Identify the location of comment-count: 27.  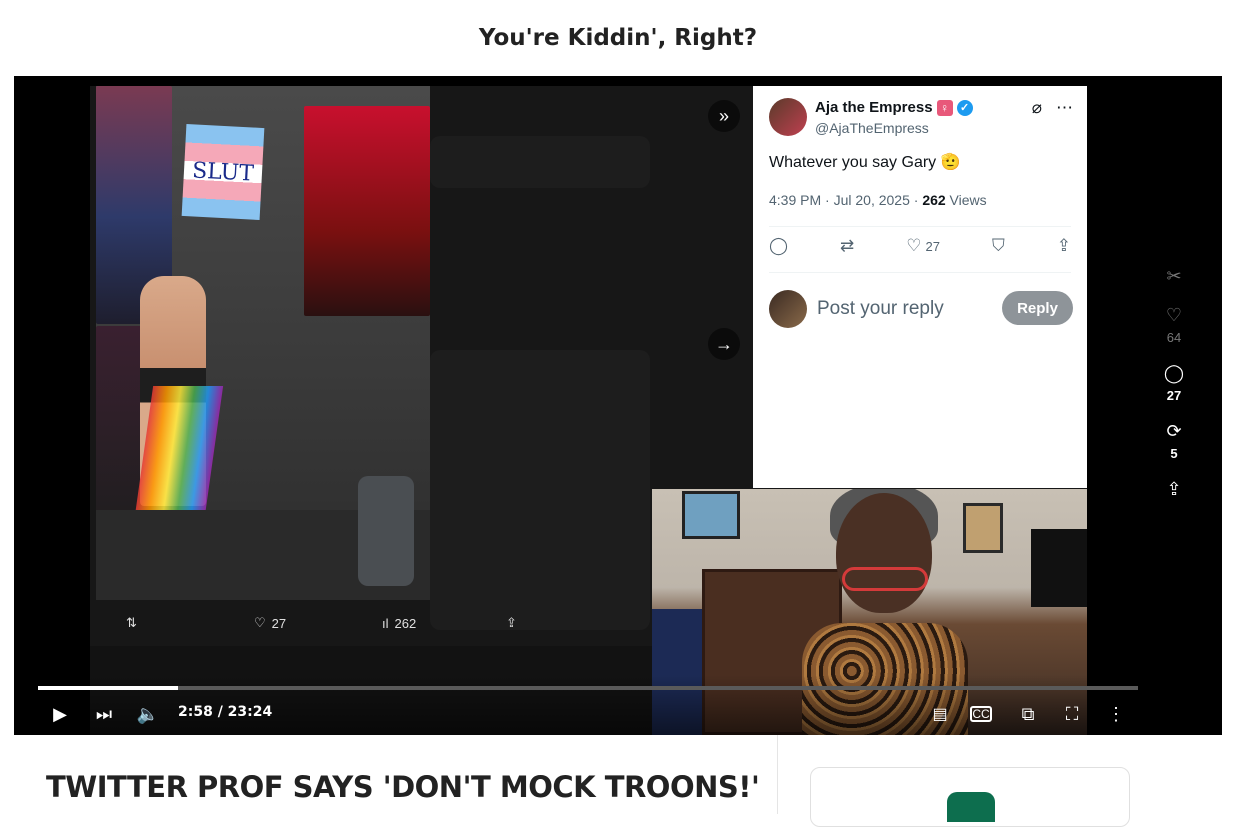
(1174, 395).